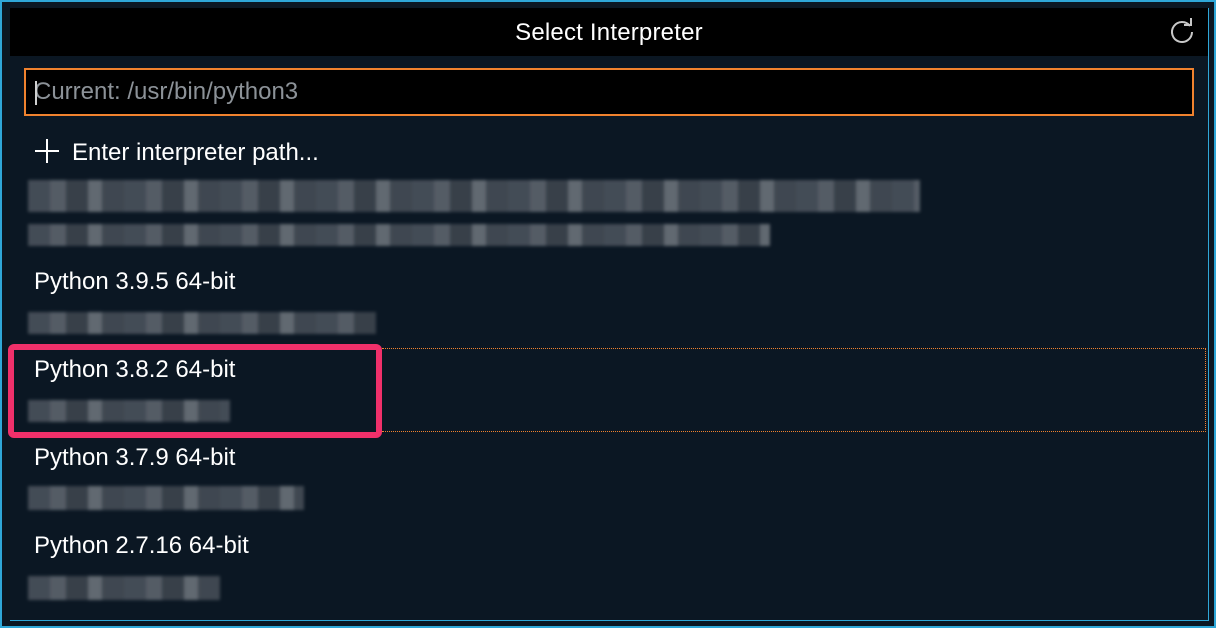 The height and width of the screenshot is (628, 1216). I want to click on annotation-highlight-box, so click(195, 391).